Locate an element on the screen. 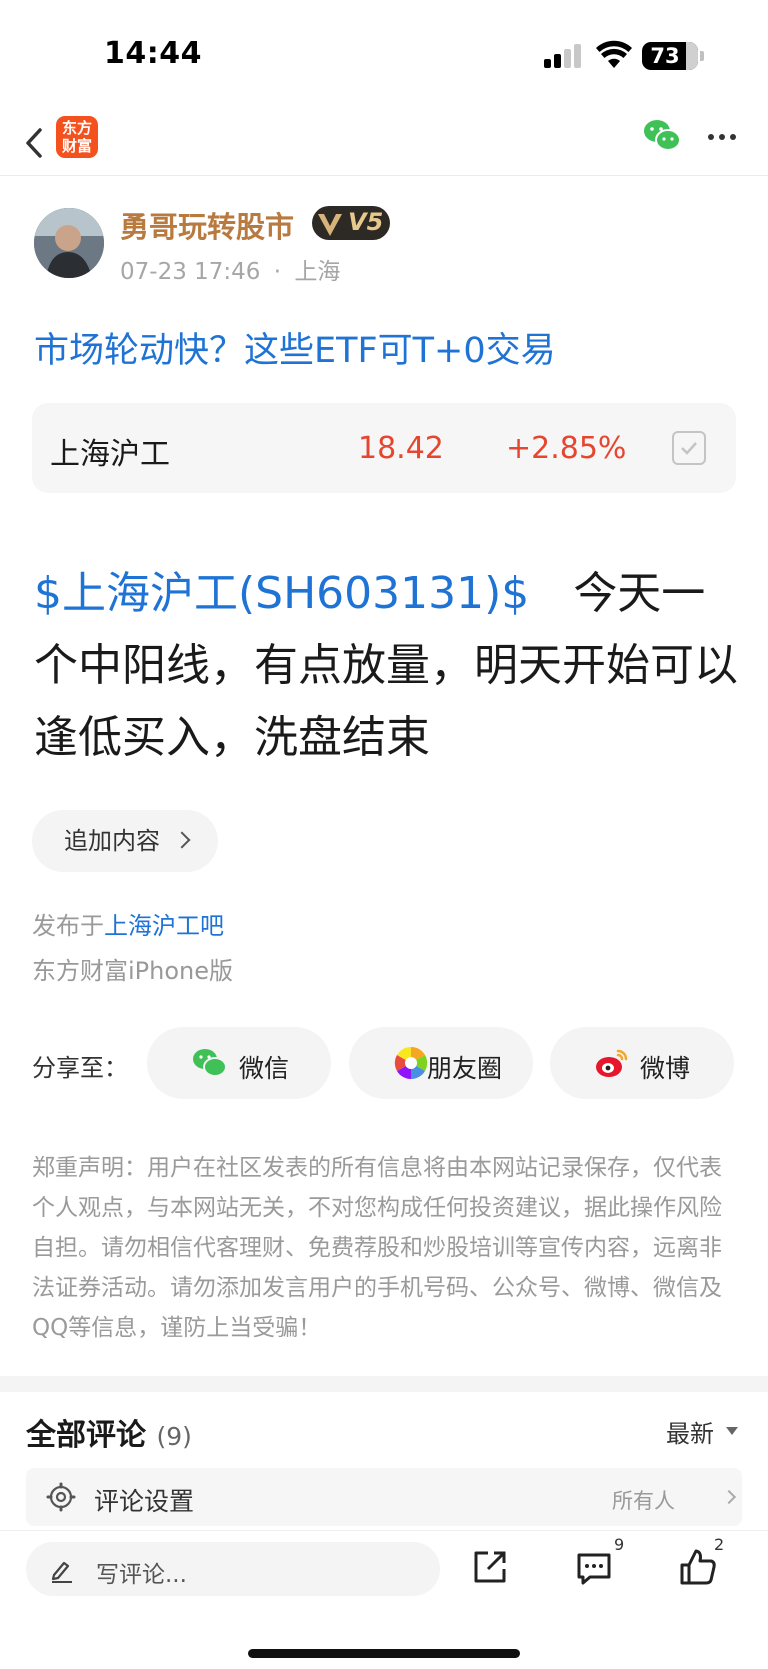 Image resolution: width=768 pixels, height=1669 pixels. share-weibo-label: 微博 is located at coordinates (665, 1068).